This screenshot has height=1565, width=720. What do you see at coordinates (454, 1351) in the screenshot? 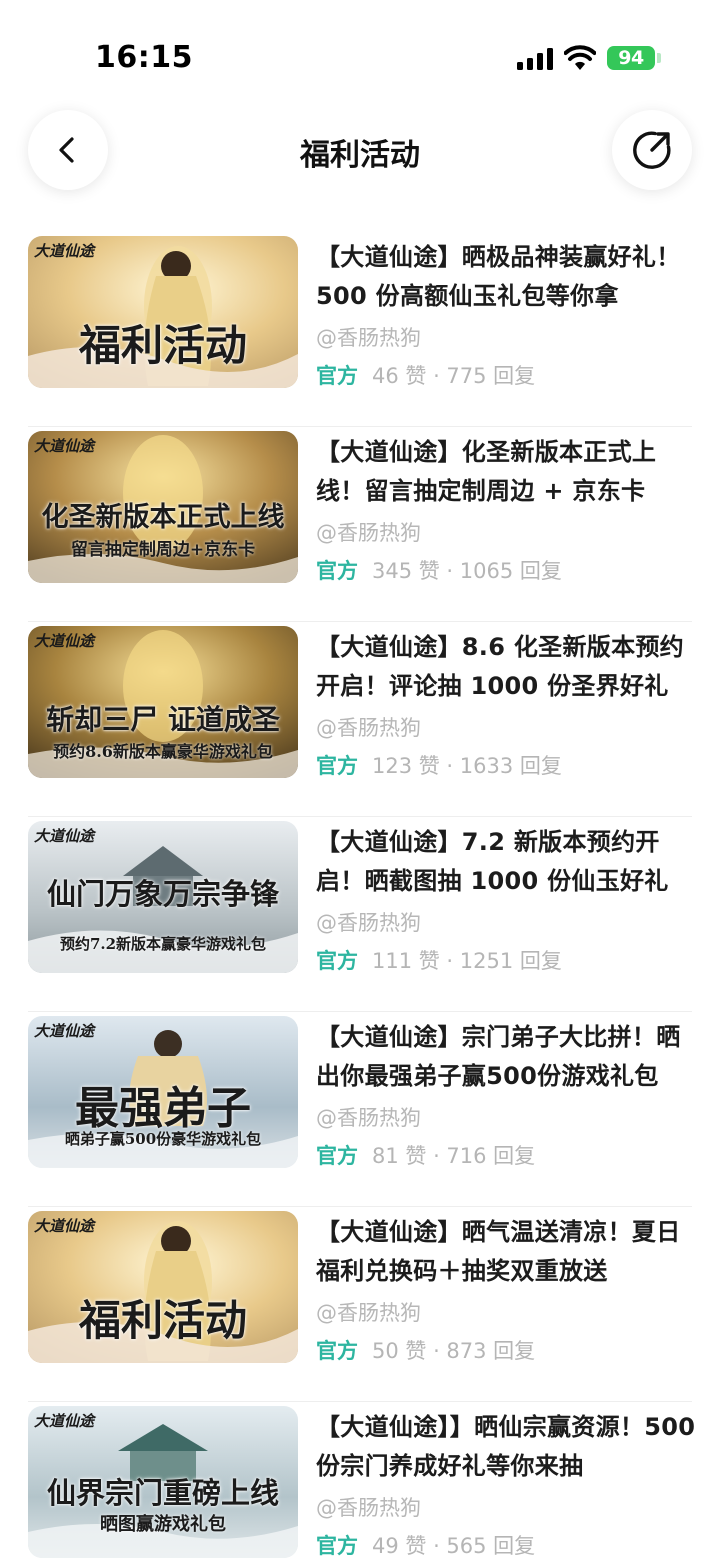
I see `post-stats: 50 赞 · 873 回复` at bounding box center [454, 1351].